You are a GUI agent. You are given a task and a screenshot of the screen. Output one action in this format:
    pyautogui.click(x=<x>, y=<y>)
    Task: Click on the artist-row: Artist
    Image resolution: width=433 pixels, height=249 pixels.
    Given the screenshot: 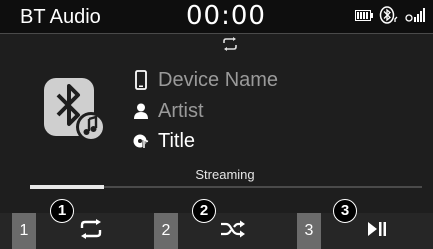 What is the action you would take?
    pyautogui.click(x=168, y=111)
    